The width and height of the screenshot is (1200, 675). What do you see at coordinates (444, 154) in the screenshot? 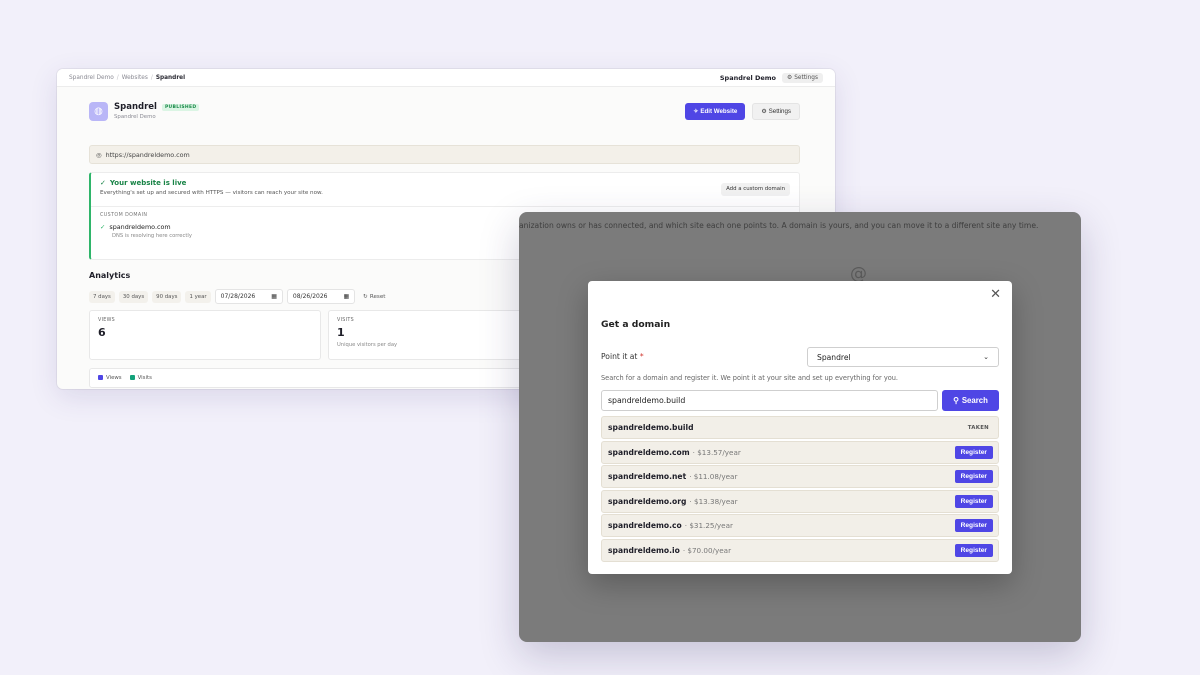
I see `site-url-bar: ◎ https://spandreldemo.com` at bounding box center [444, 154].